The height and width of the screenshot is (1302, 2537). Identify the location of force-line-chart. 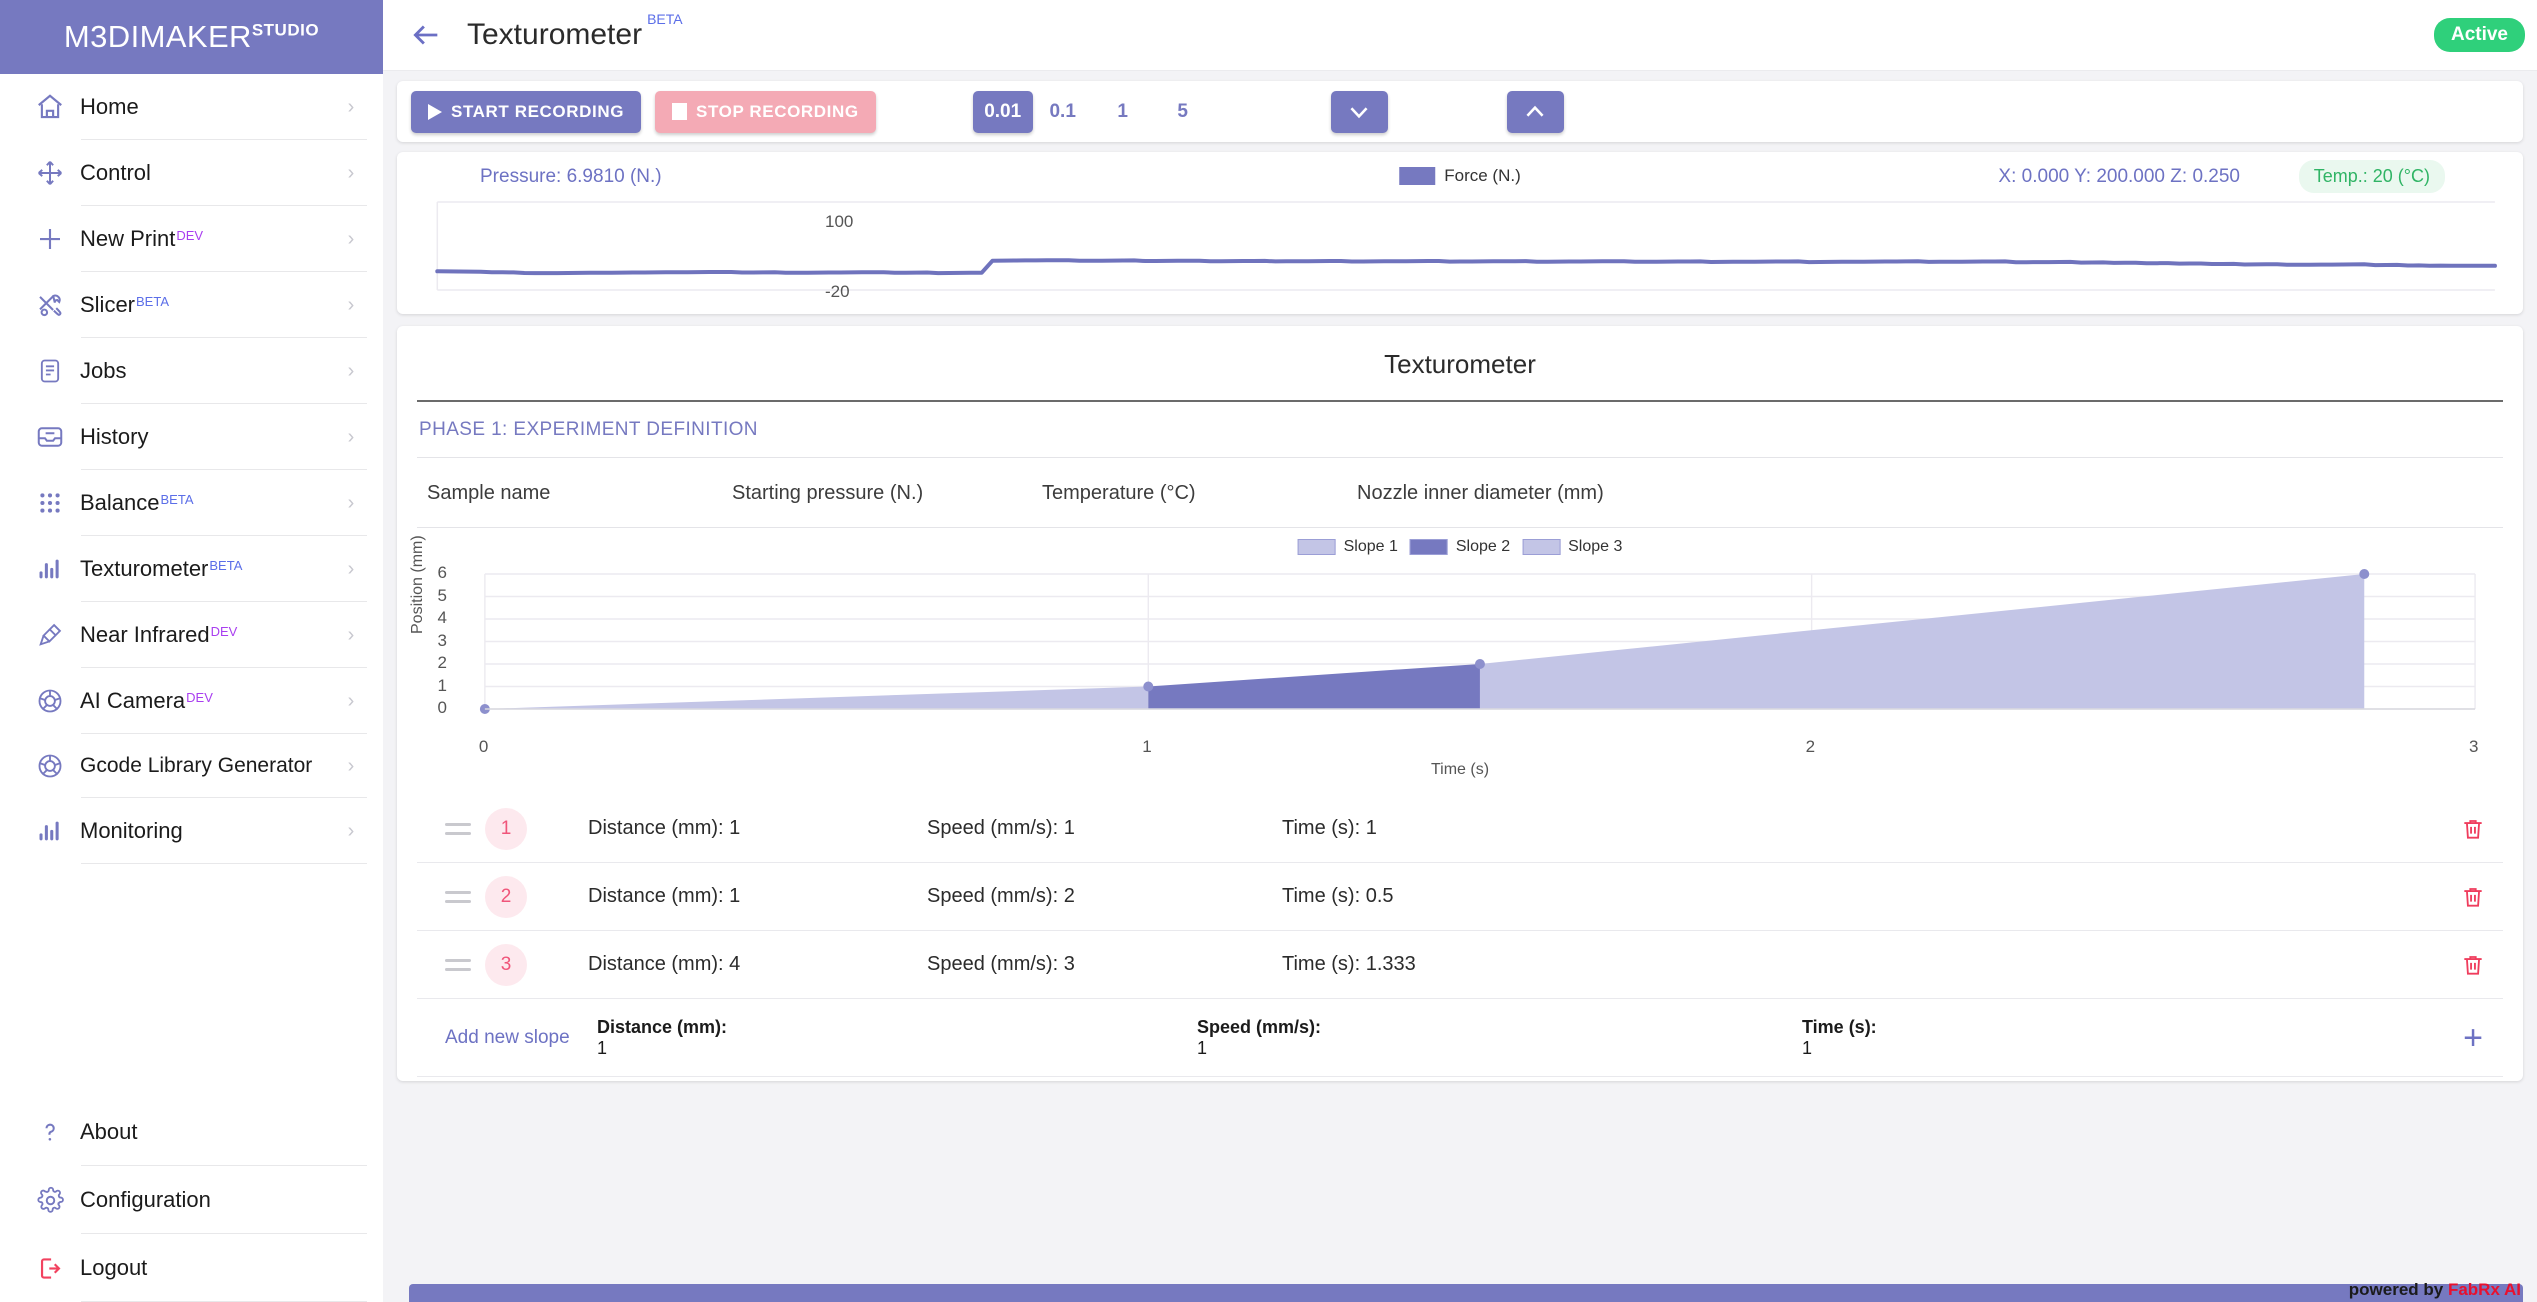
(1466, 246).